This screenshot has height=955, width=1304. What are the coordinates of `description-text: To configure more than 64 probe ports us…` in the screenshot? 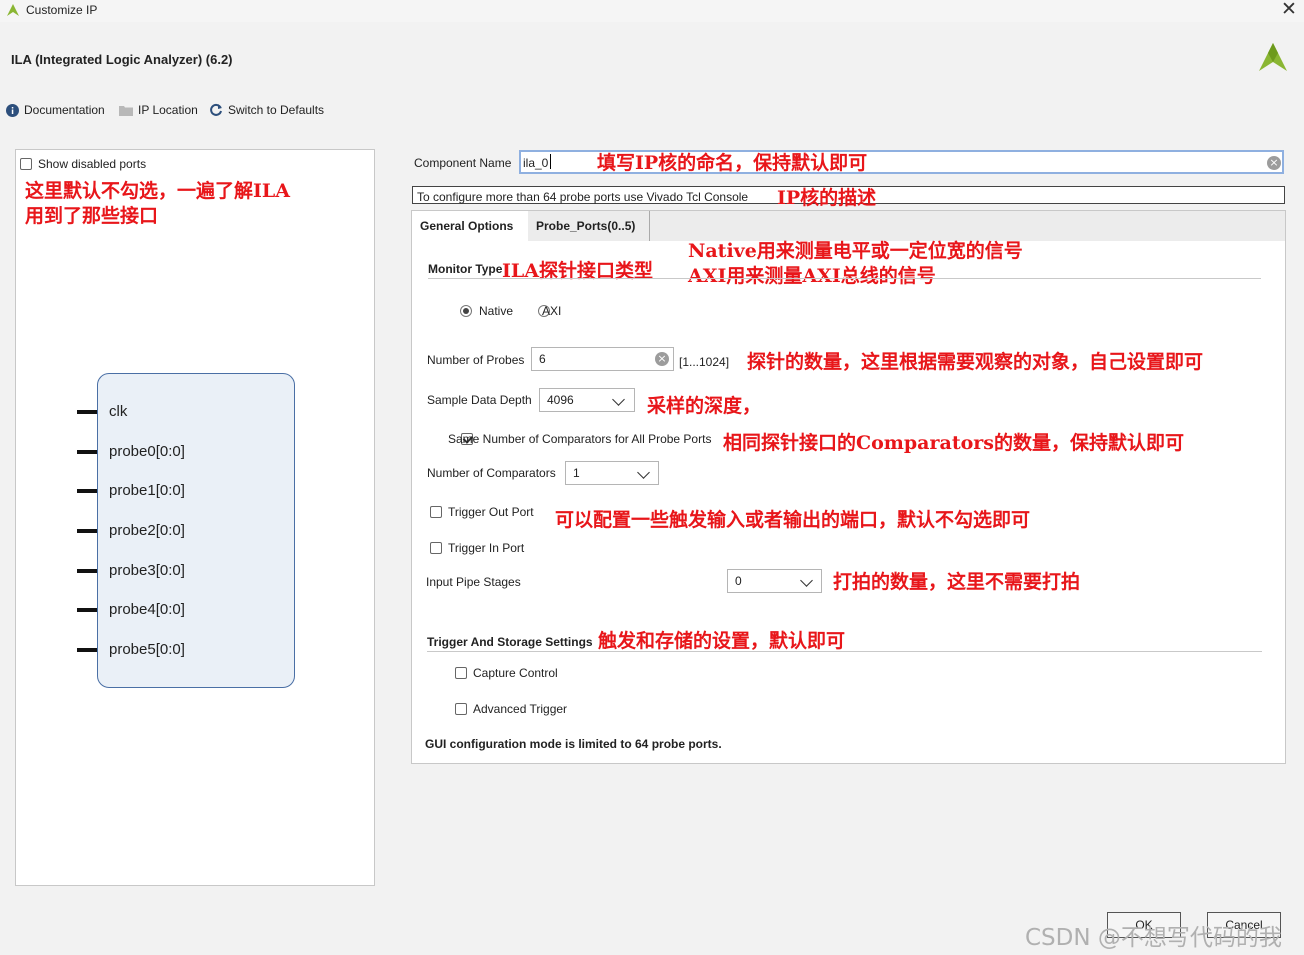 It's located at (583, 197).